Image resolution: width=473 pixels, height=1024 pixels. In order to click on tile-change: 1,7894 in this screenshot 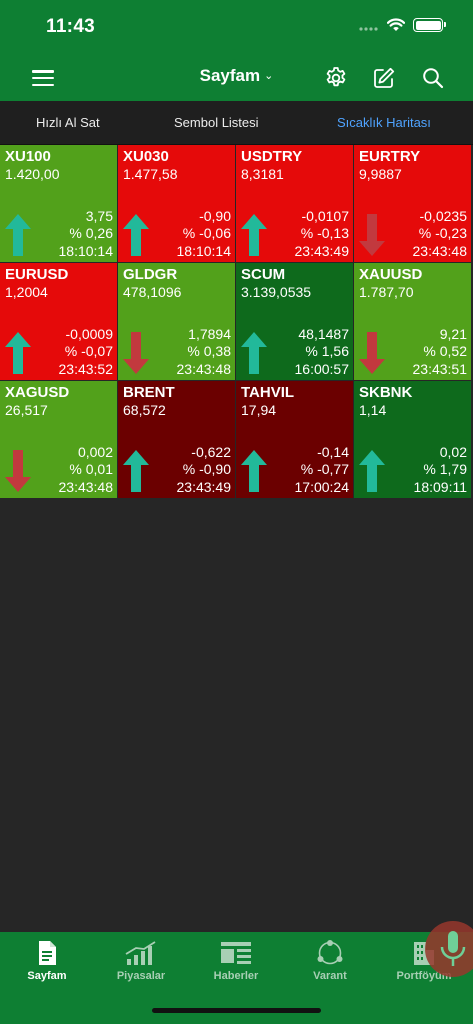, I will do `click(209, 334)`.